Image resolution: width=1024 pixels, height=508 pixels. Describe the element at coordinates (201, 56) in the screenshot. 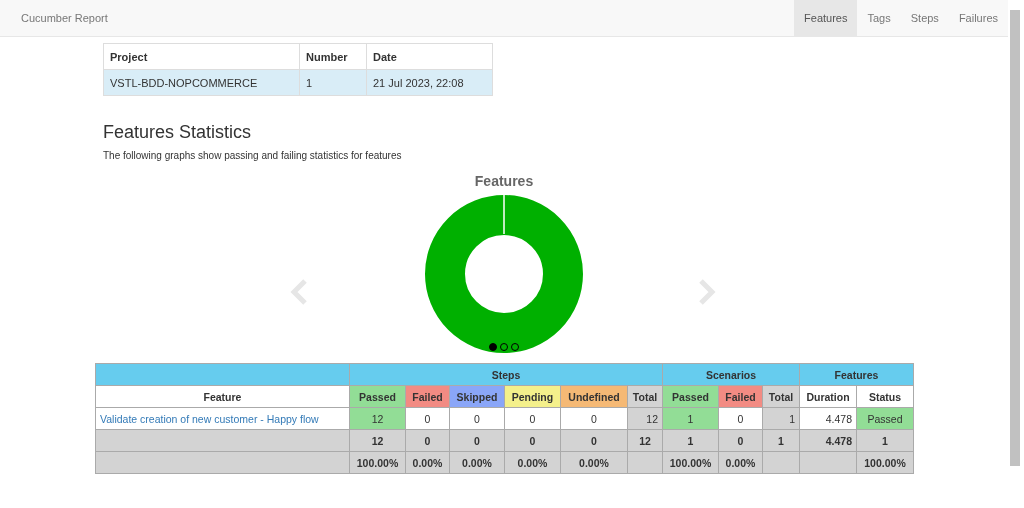

I see `column-header: Project` at that location.